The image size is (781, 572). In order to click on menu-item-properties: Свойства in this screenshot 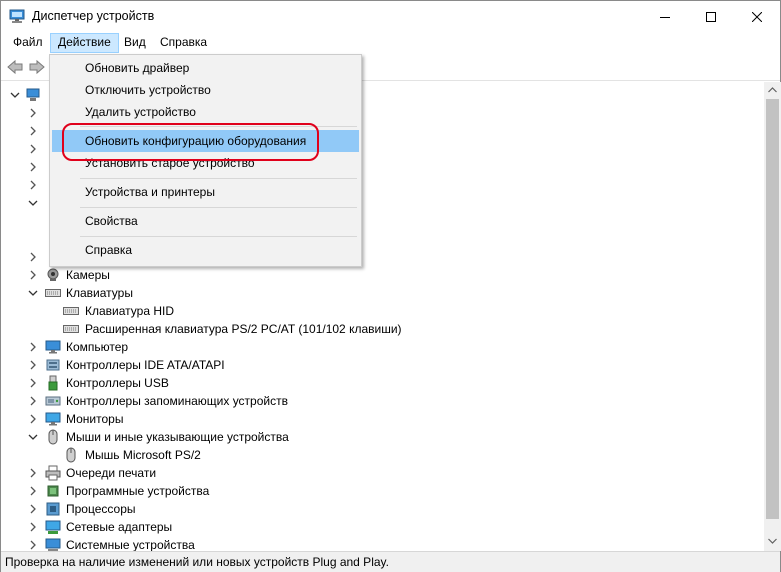, I will do `click(205, 221)`.